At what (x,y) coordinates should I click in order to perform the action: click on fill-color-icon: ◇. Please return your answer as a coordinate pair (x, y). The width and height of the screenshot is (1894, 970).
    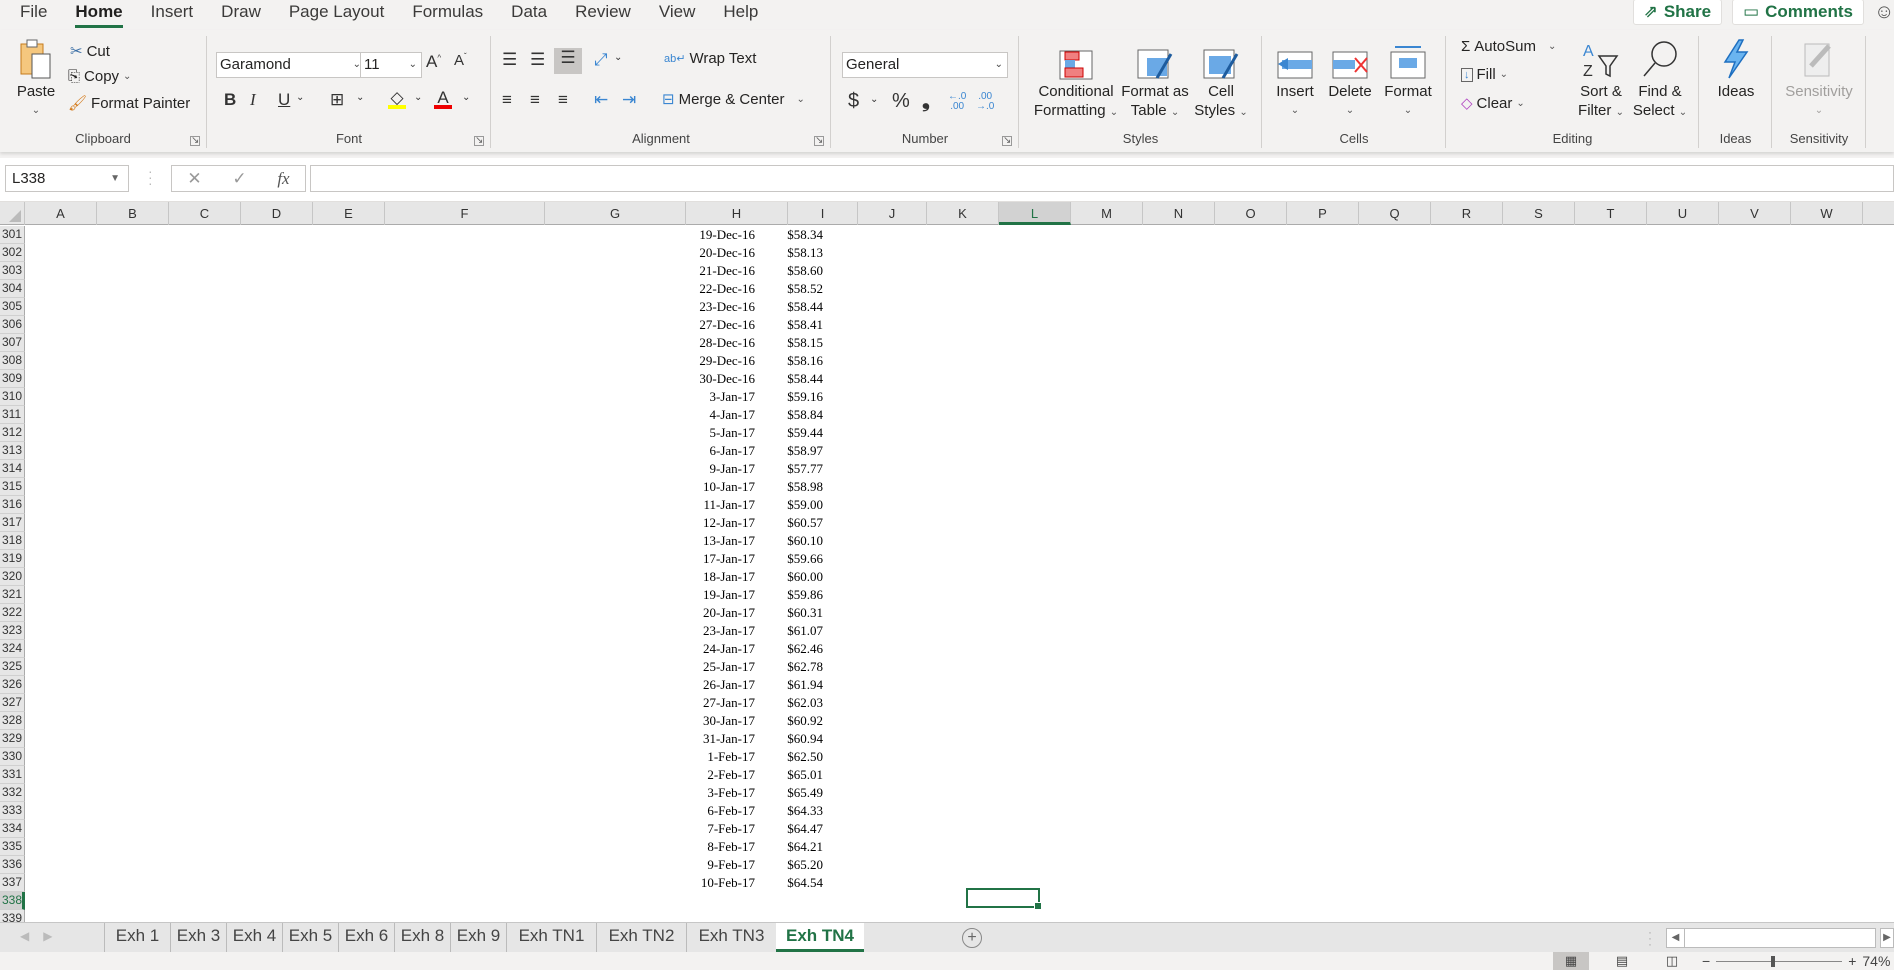
    Looking at the image, I should click on (397, 98).